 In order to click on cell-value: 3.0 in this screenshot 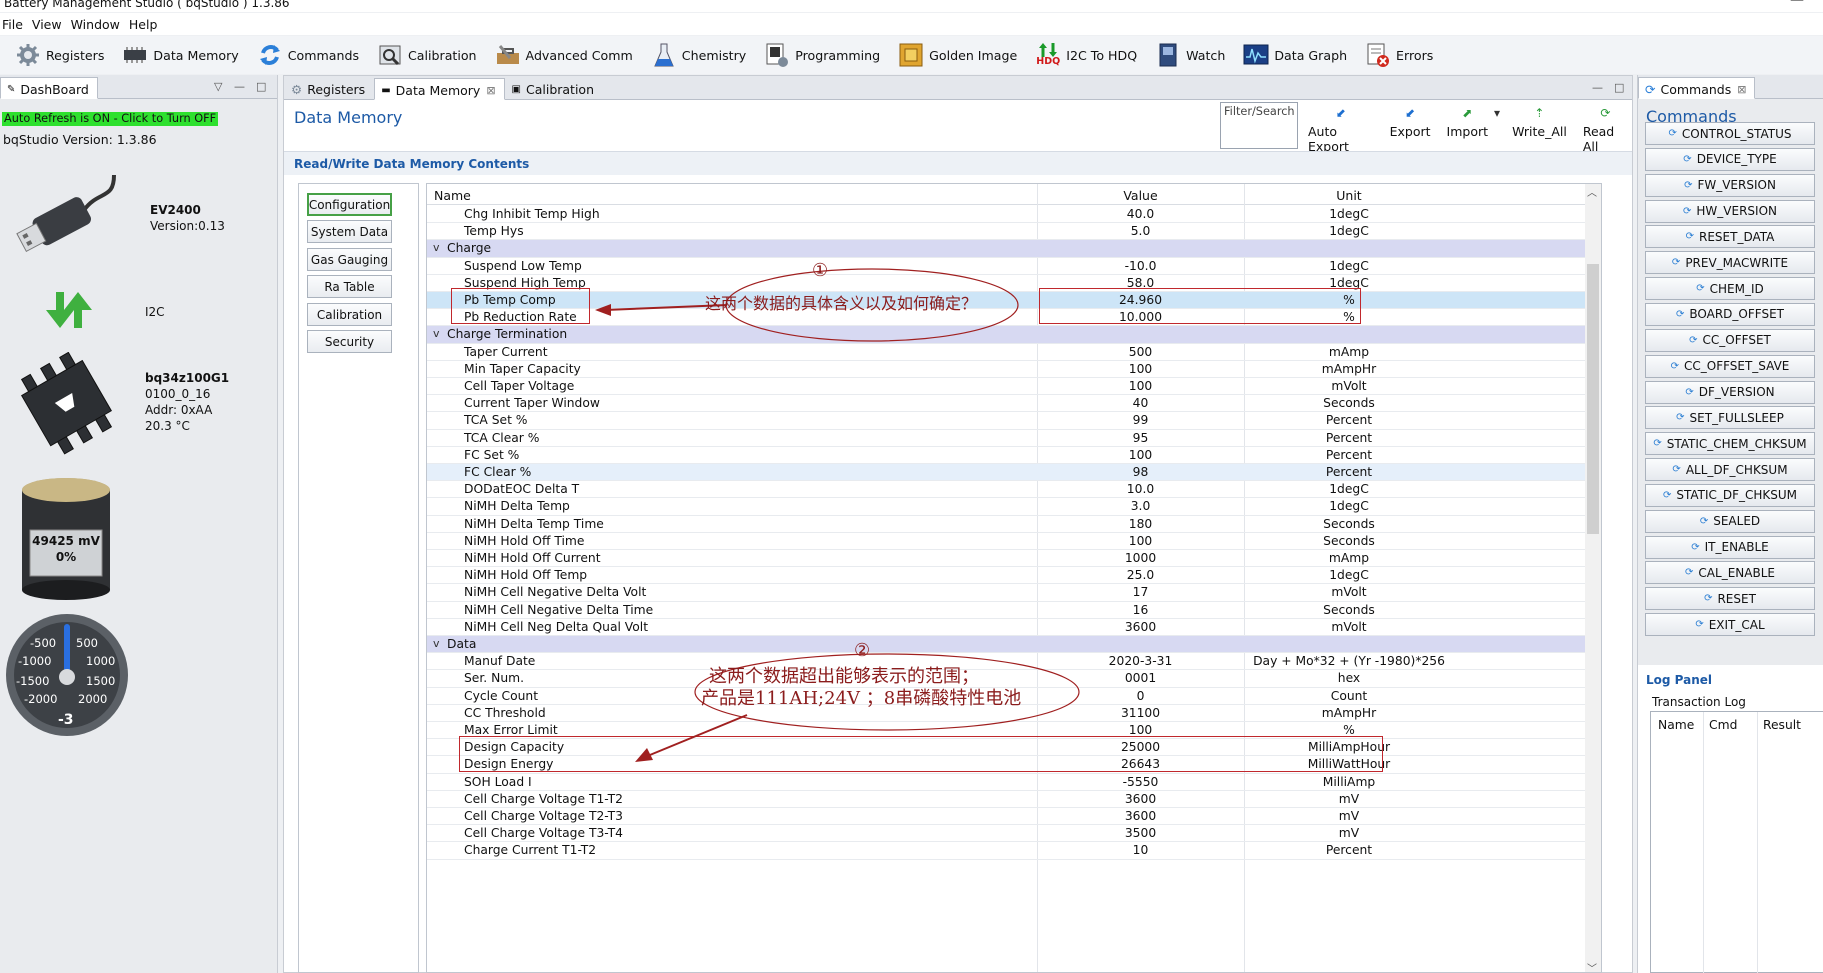, I will do `click(1140, 506)`.